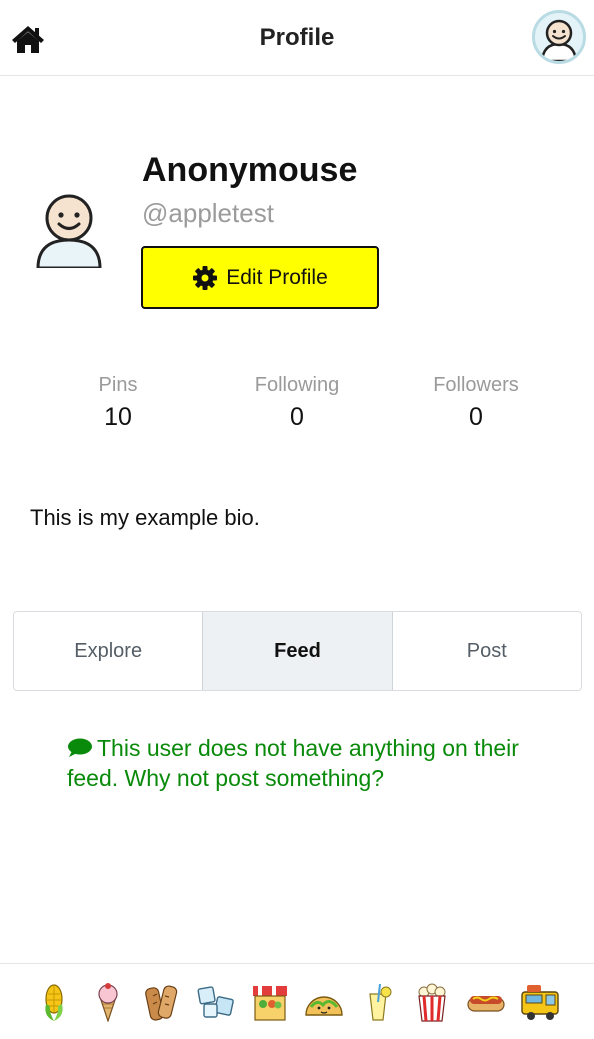 The image size is (594, 1039). What do you see at coordinates (324, 1002) in the screenshot?
I see `taco-icon` at bounding box center [324, 1002].